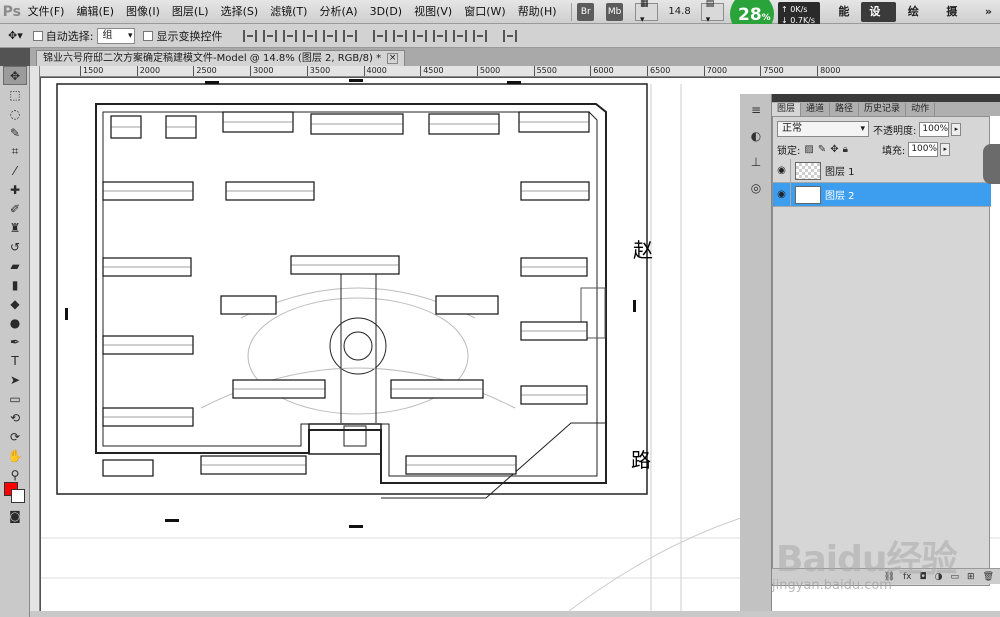 This screenshot has width=1000, height=617. Describe the element at coordinates (882, 129) in the screenshot. I see `blend-row: 正常 不透明度: 100% ▸` at that location.